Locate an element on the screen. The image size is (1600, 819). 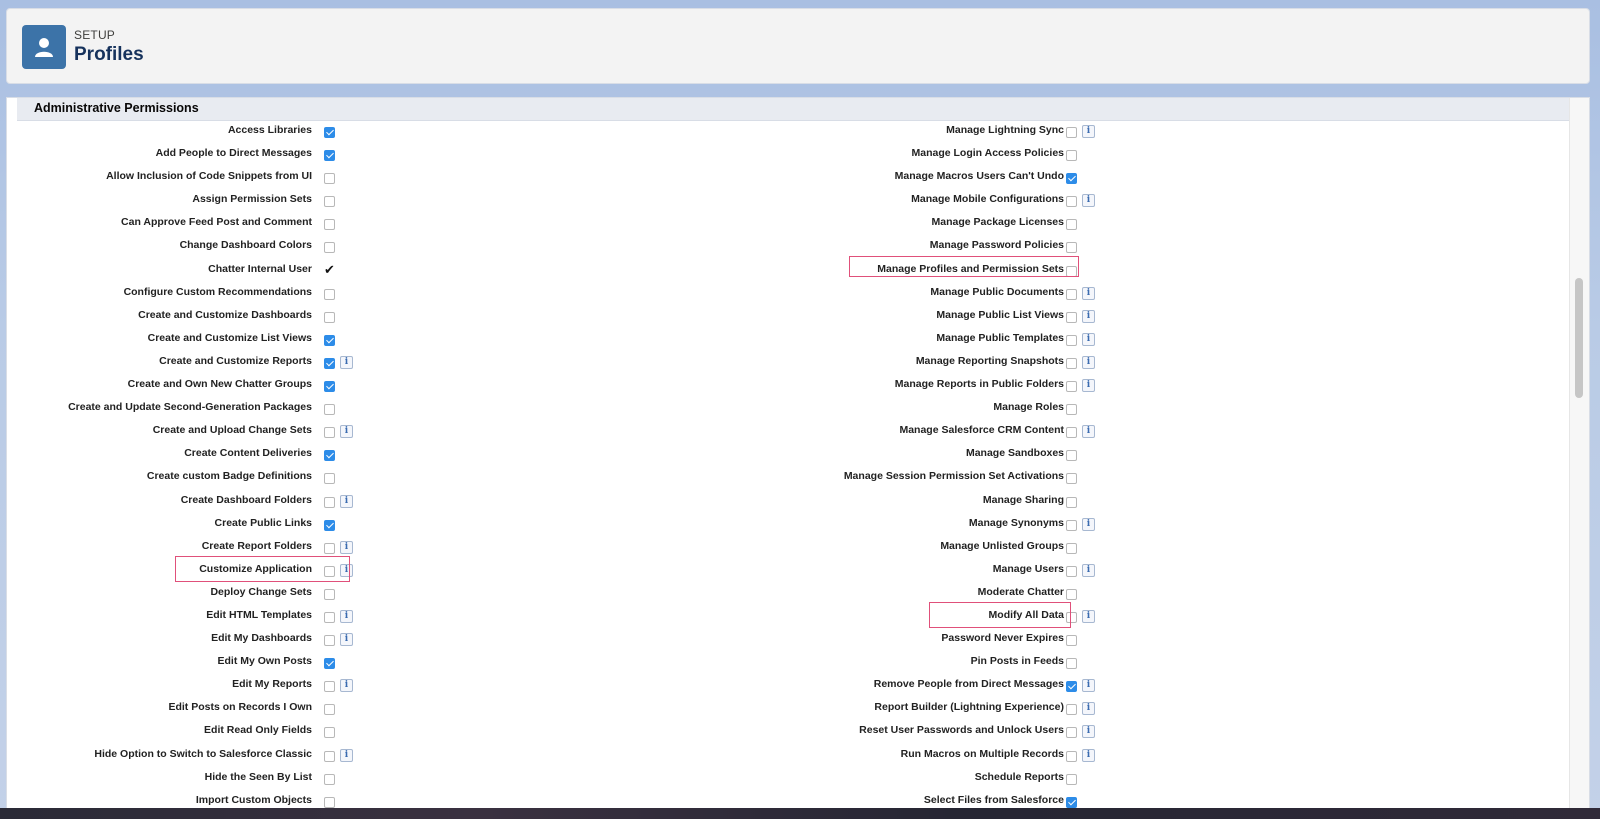
permission-row-manage-login-access-policies: Manage Login Access Policies is located at coordinates (1183, 154).